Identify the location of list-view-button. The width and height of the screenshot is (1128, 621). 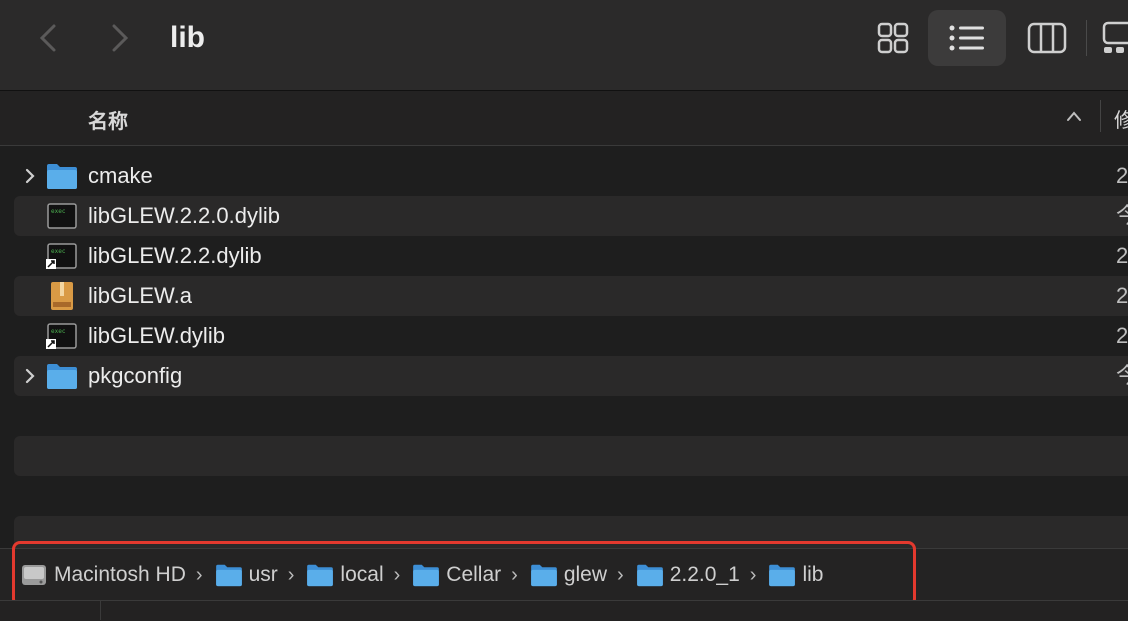
(967, 38).